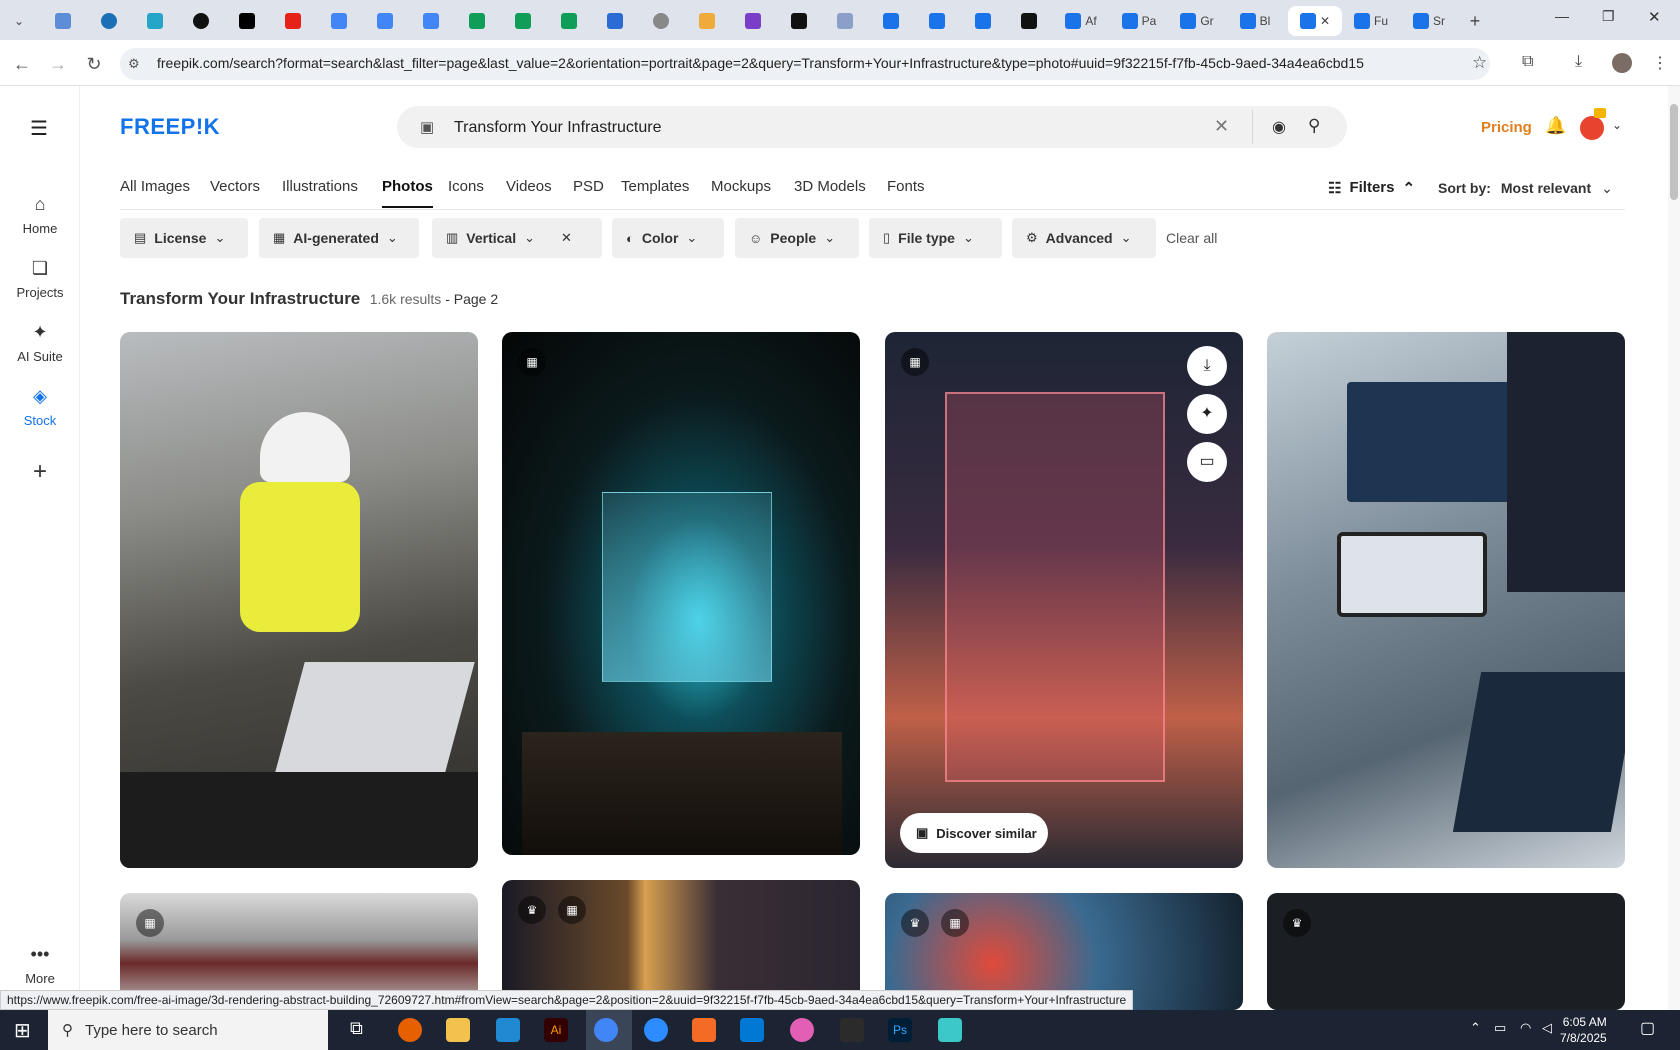  Describe the element at coordinates (40, 407) in the screenshot. I see `sidebar-item-stock: ◈ Stock` at that location.